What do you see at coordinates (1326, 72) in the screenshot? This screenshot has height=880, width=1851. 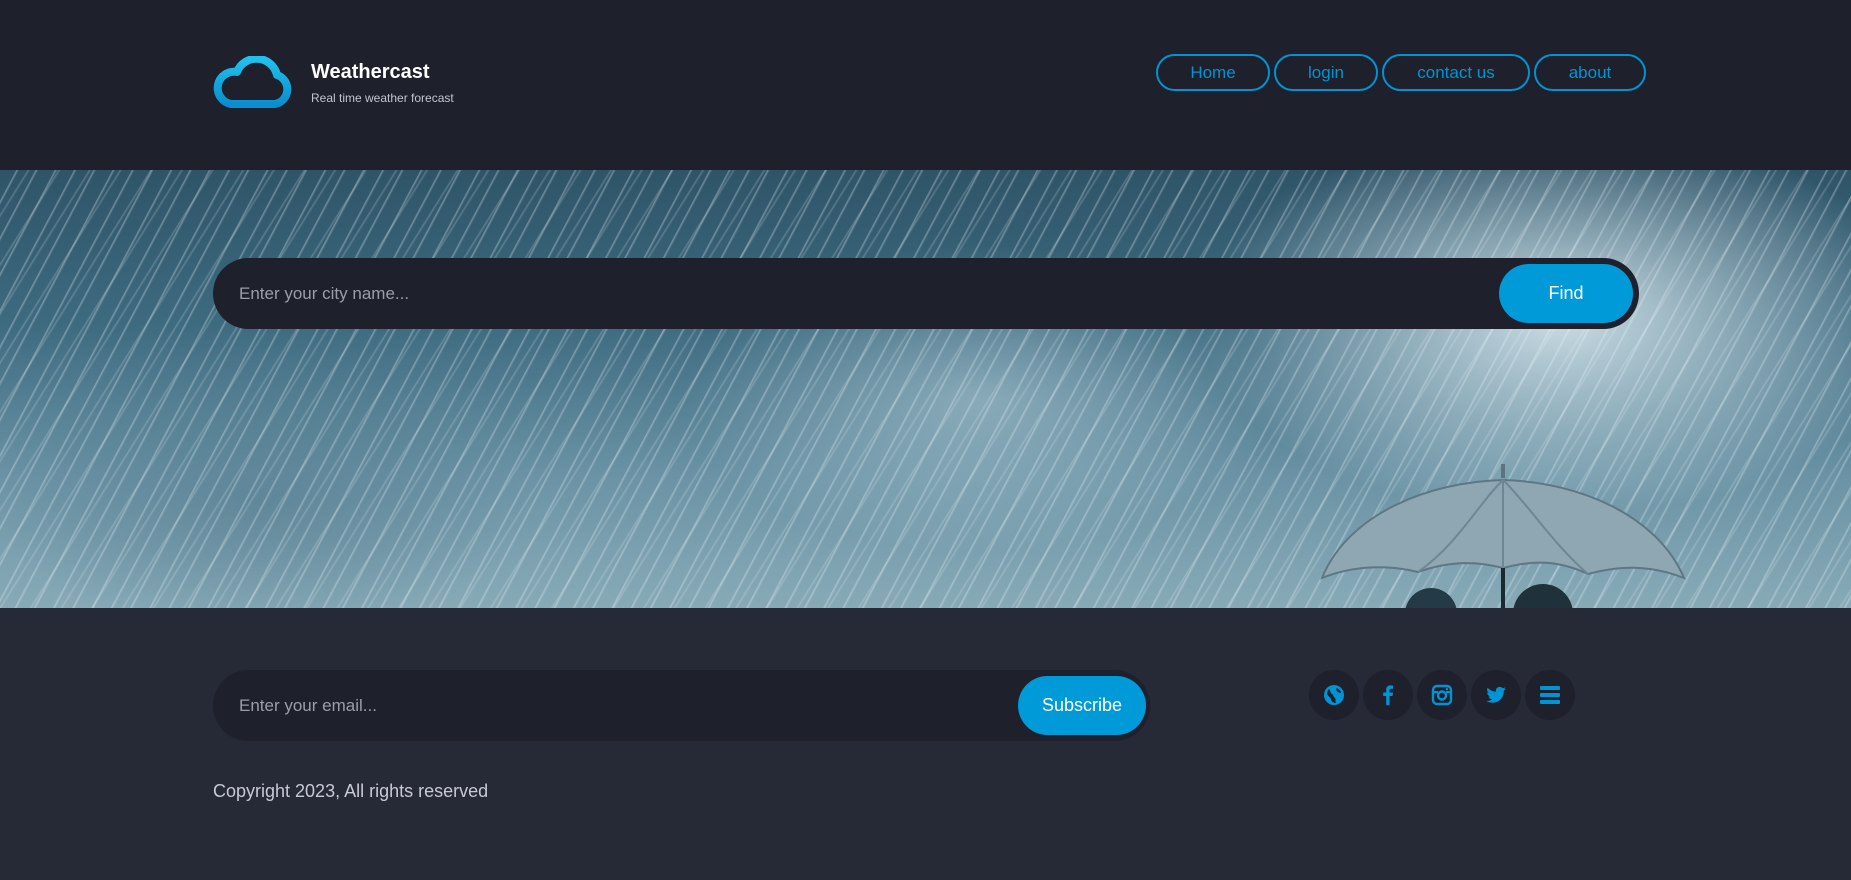 I see `nav-login: login` at bounding box center [1326, 72].